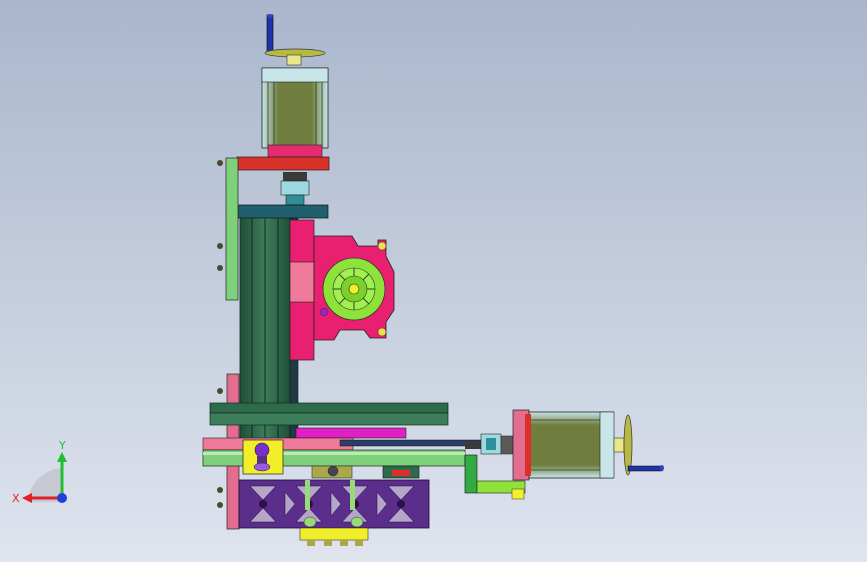  Describe the element at coordinates (62, 498) in the screenshot. I see `z-axis-dot` at that location.